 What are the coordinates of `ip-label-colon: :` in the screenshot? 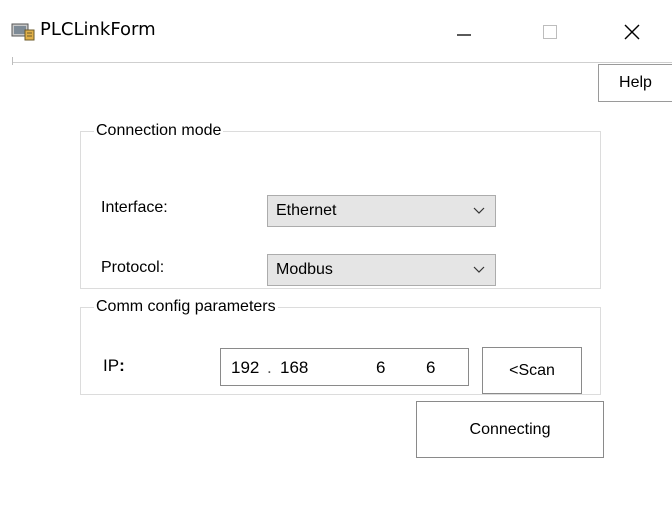 It's located at (122, 365).